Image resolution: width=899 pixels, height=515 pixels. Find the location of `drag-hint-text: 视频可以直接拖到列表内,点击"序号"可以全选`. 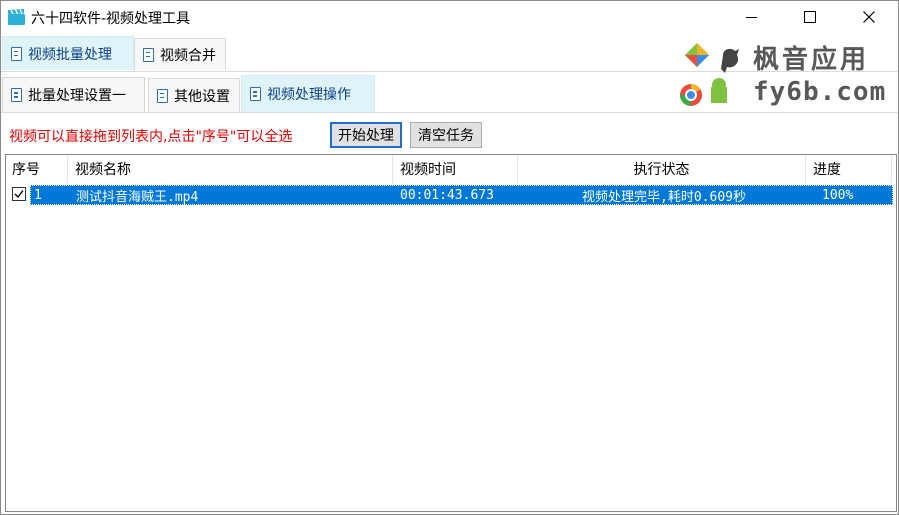

drag-hint-text: 视频可以直接拖到列表内,点击"序号"可以全选 is located at coordinates (151, 137).